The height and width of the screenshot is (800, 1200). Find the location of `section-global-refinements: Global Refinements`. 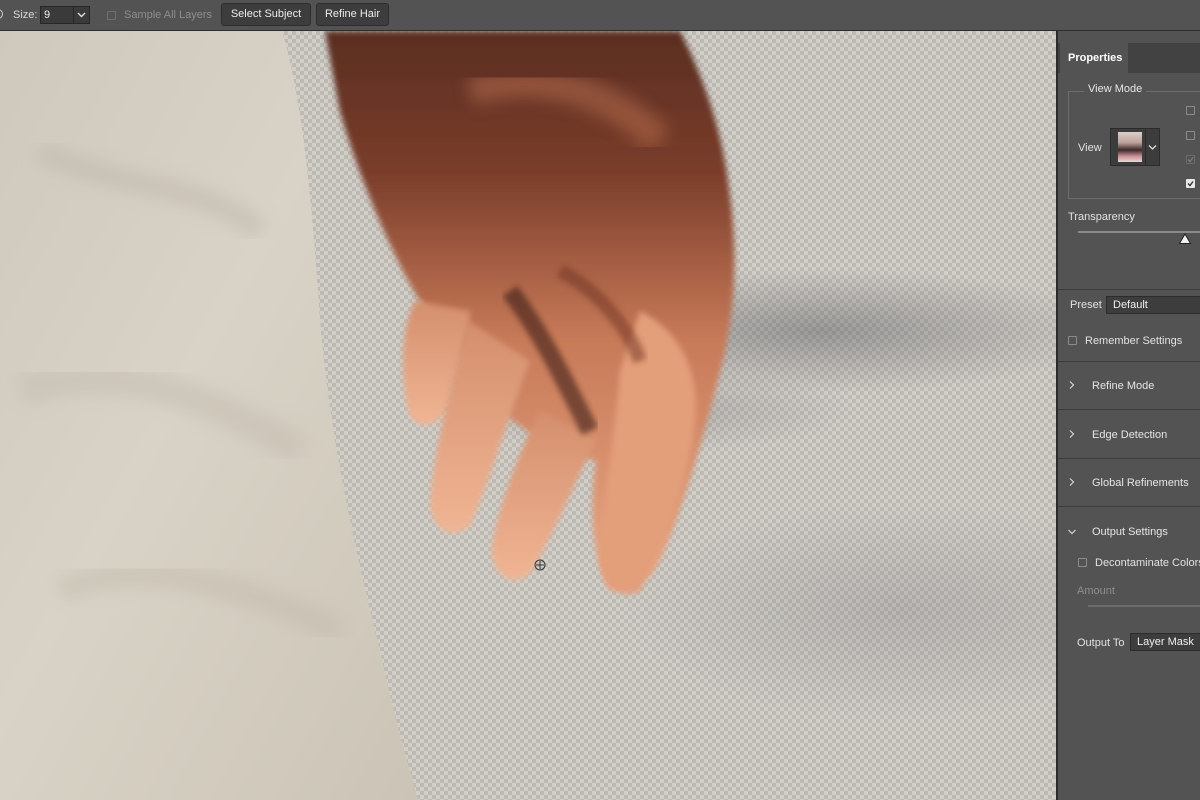

section-global-refinements: Global Refinements is located at coordinates (1129, 484).